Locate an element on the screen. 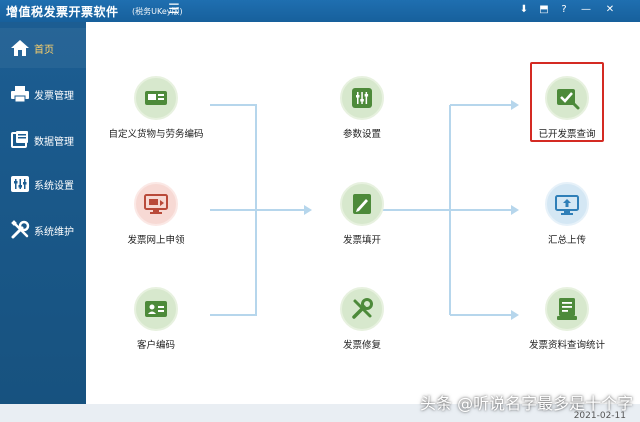  node-parameter-settings: 参数设置 is located at coordinates (362, 109).